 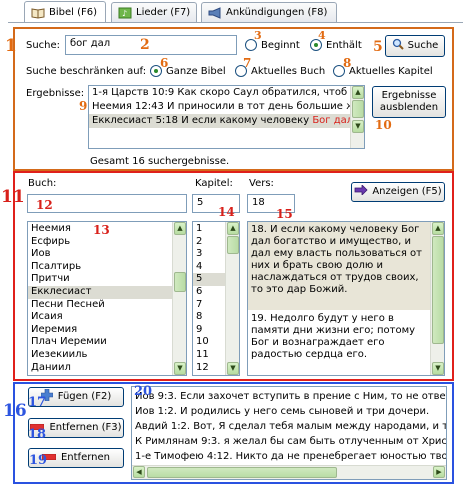 What do you see at coordinates (209, 292) in the screenshot?
I see `list-item: 6` at bounding box center [209, 292].